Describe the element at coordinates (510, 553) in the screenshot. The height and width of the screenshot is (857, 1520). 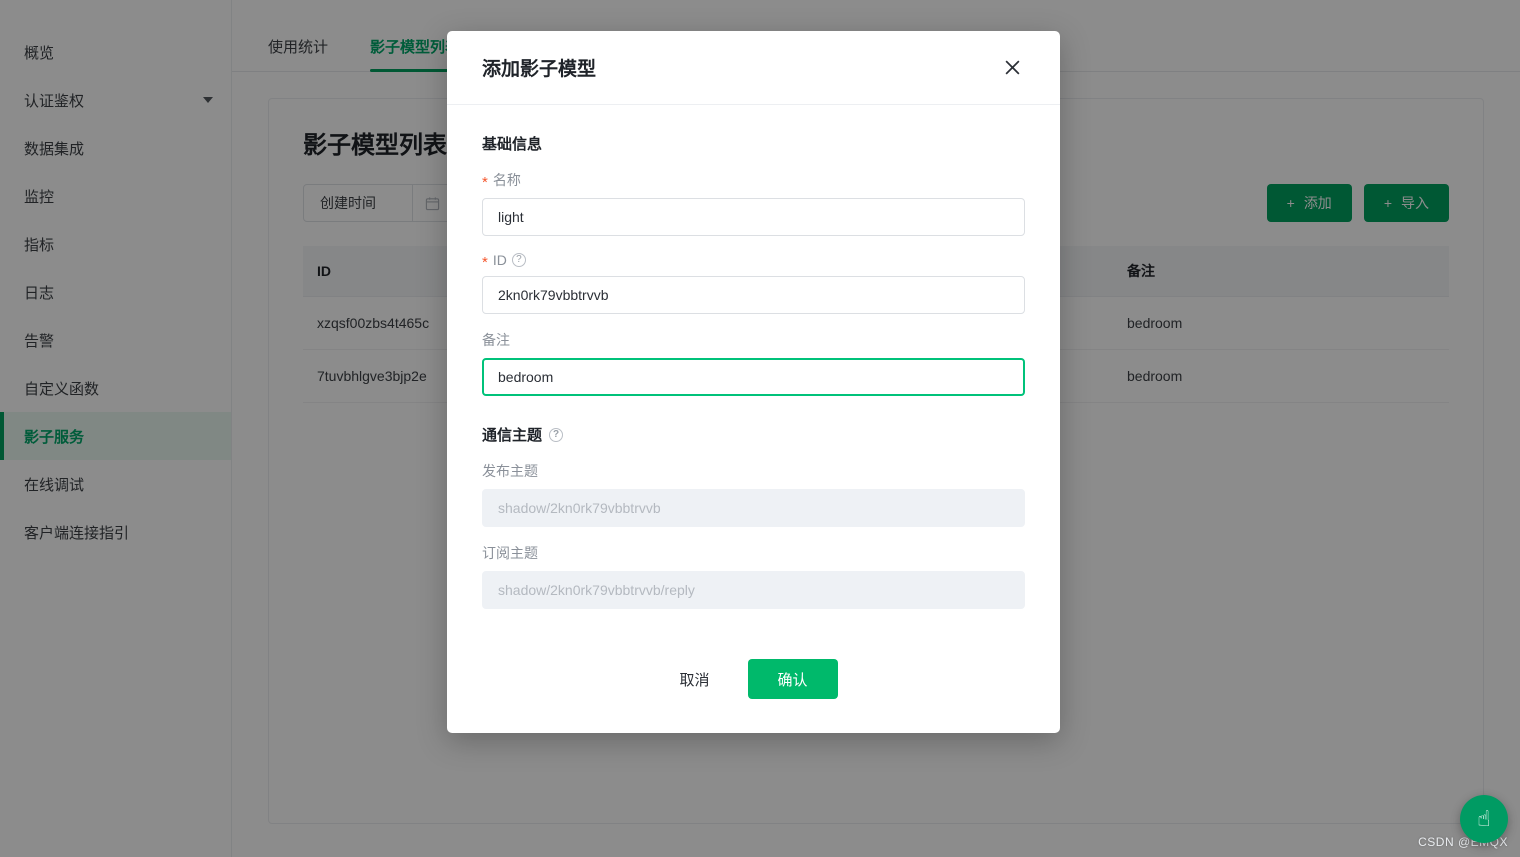
I see `label-text: 订阅主题` at that location.